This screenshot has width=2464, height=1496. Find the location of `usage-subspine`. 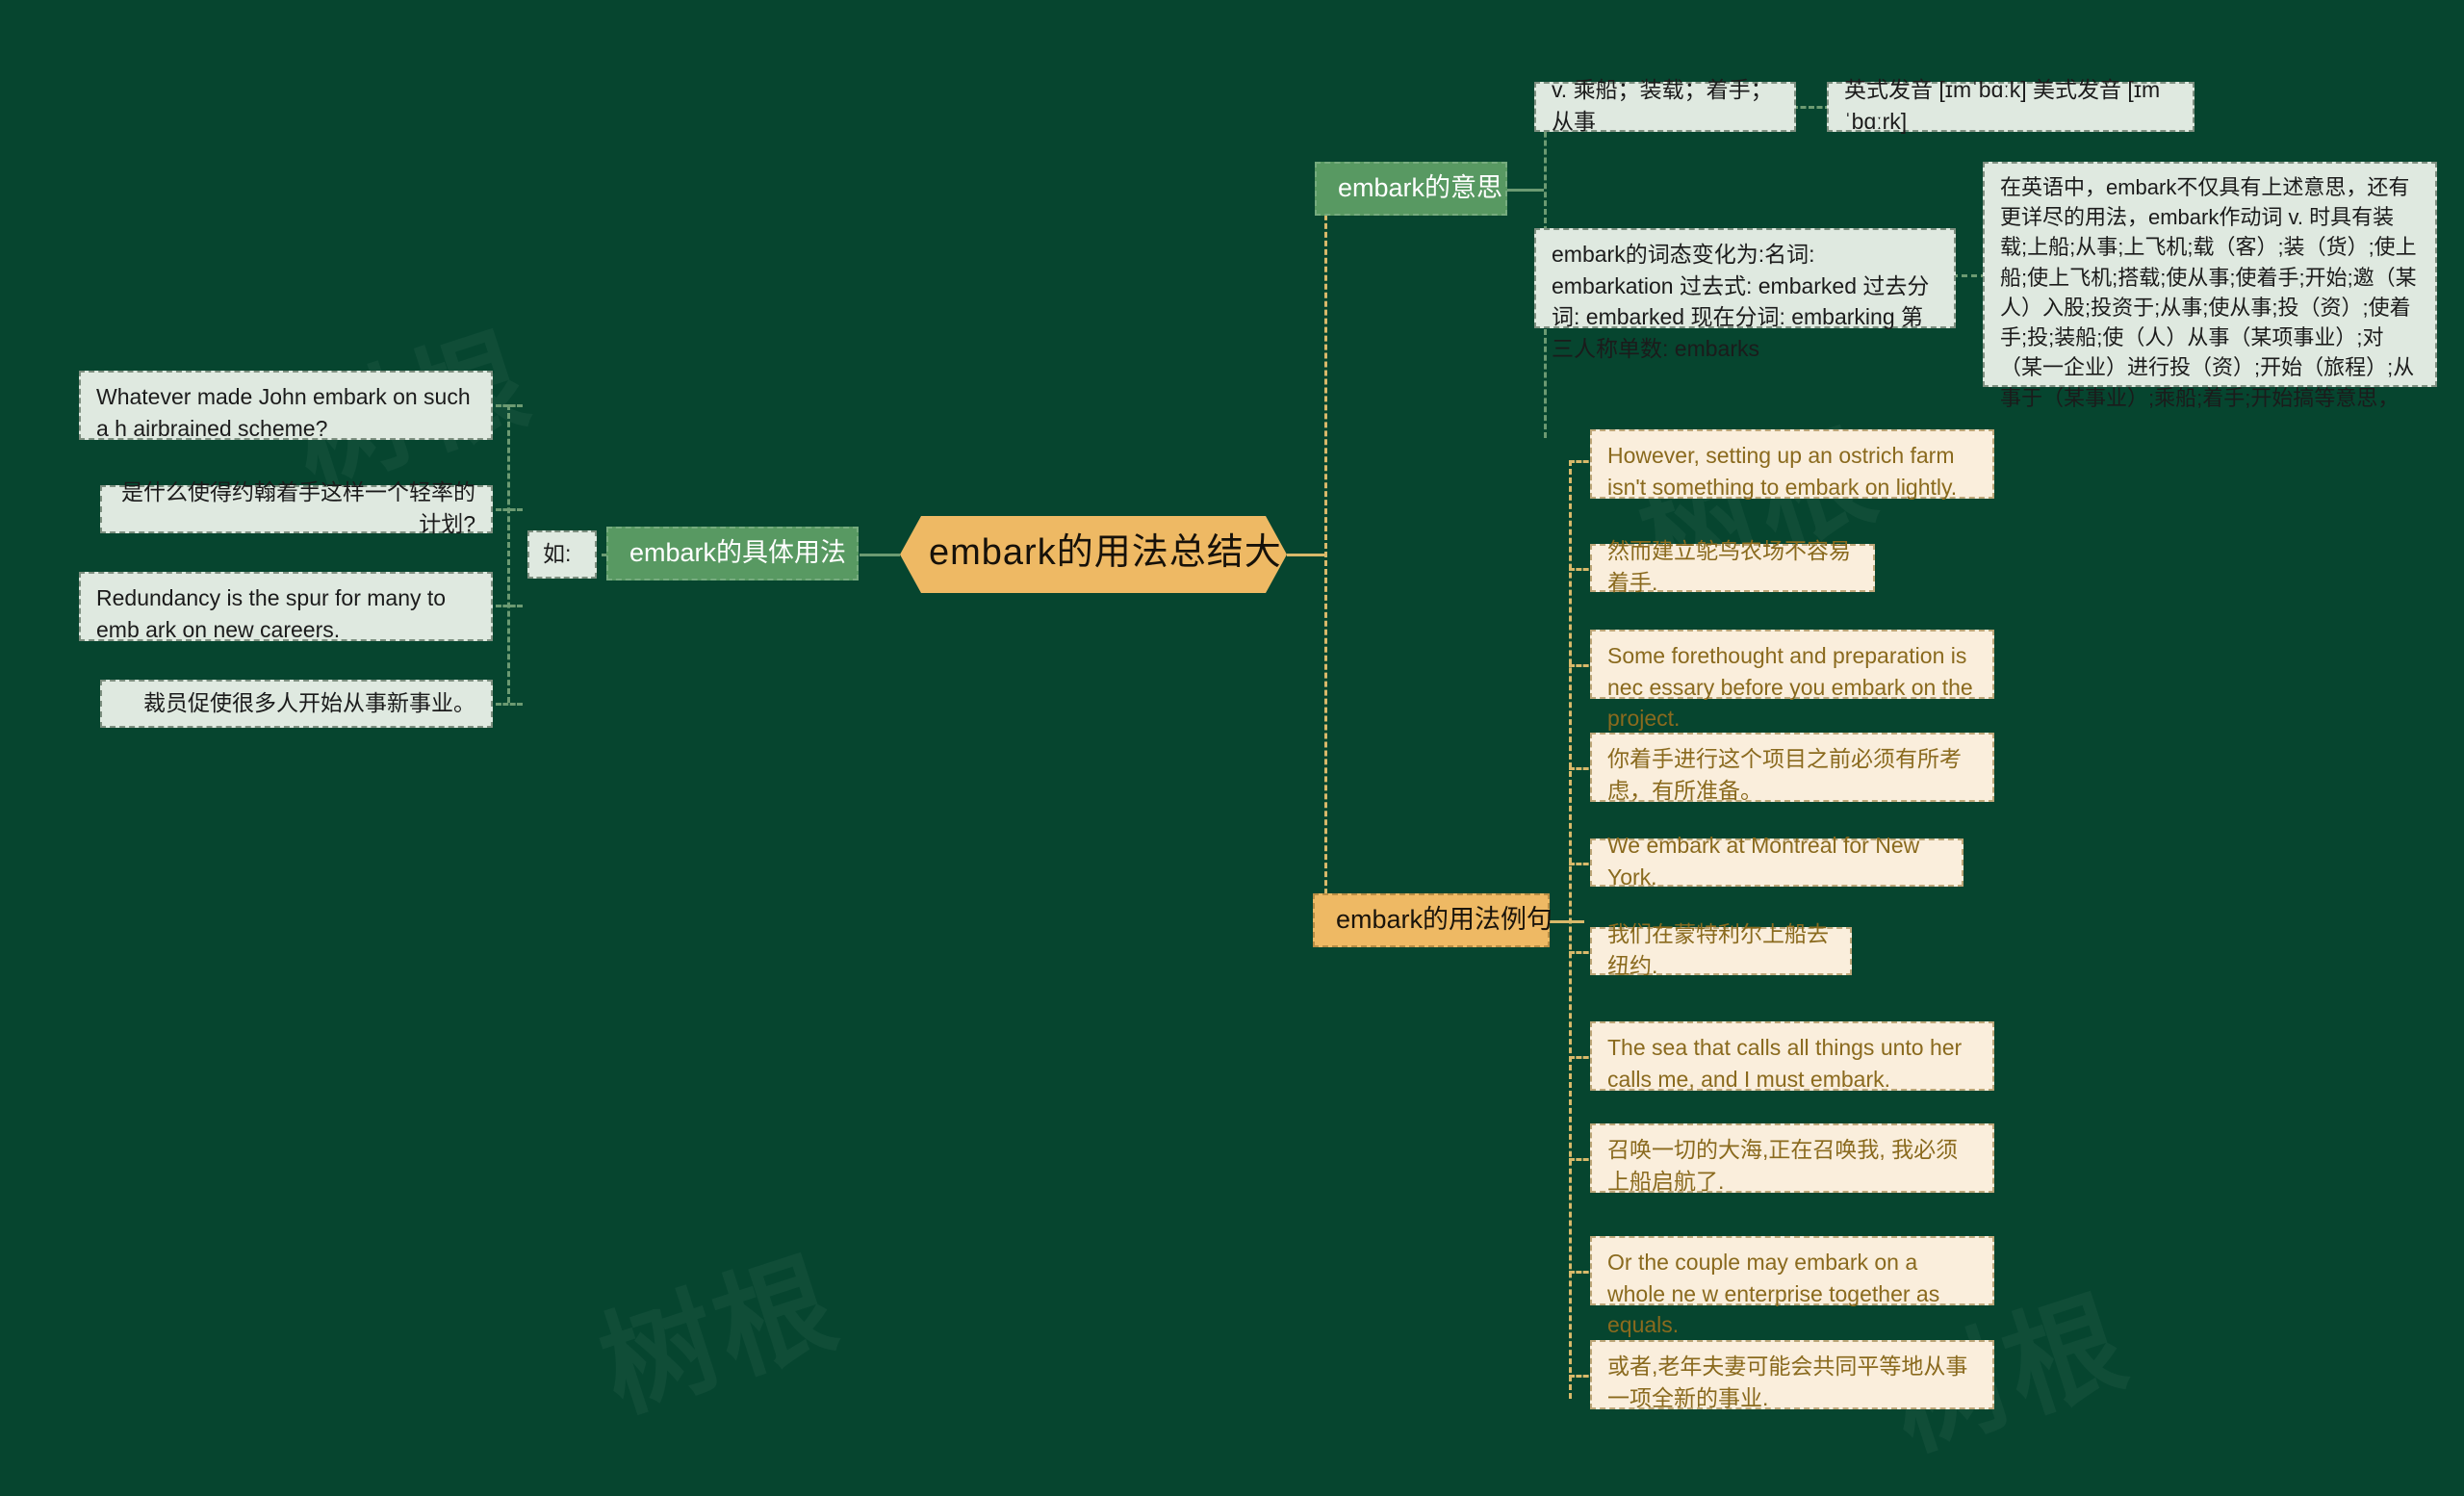

usage-subspine is located at coordinates (508, 553).